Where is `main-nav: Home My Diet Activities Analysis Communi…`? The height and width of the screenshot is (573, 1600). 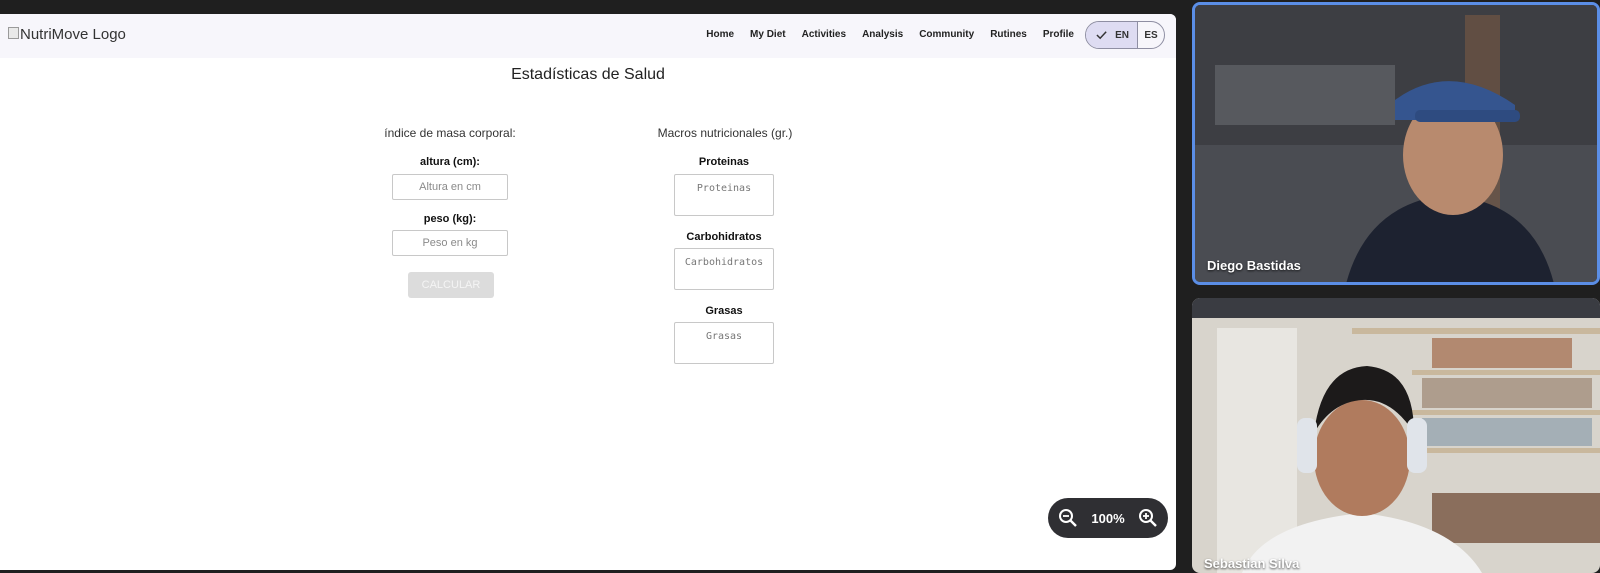 main-nav: Home My Diet Activities Analysis Communi… is located at coordinates (890, 34).